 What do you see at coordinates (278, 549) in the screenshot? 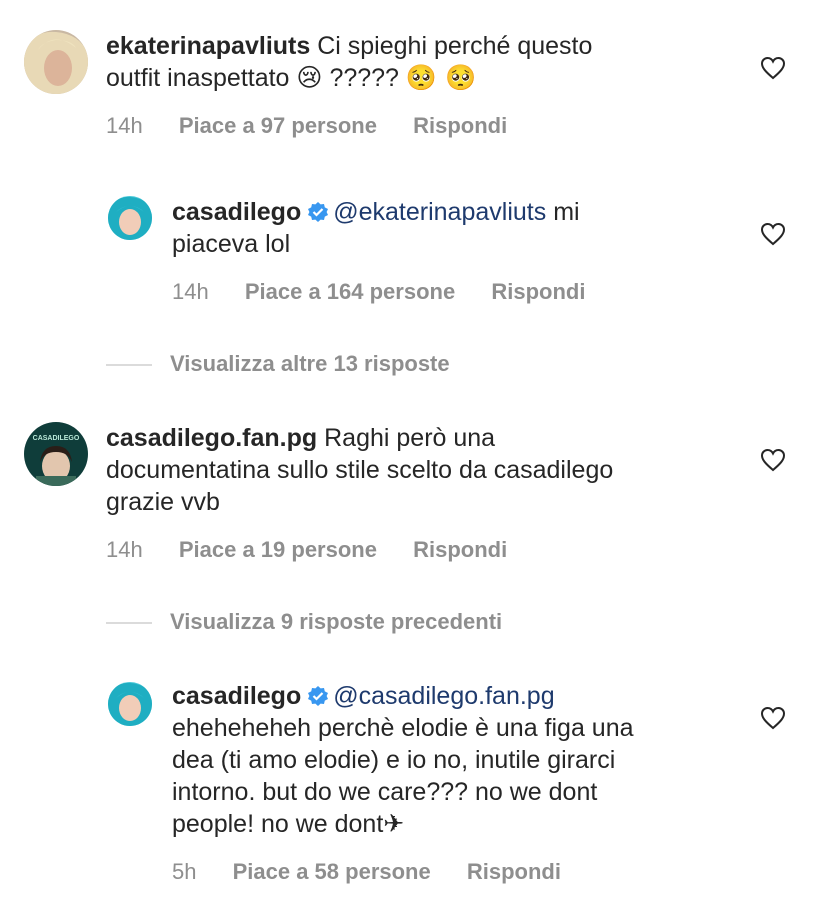
I see `likes-count: Piace a 19 persone` at bounding box center [278, 549].